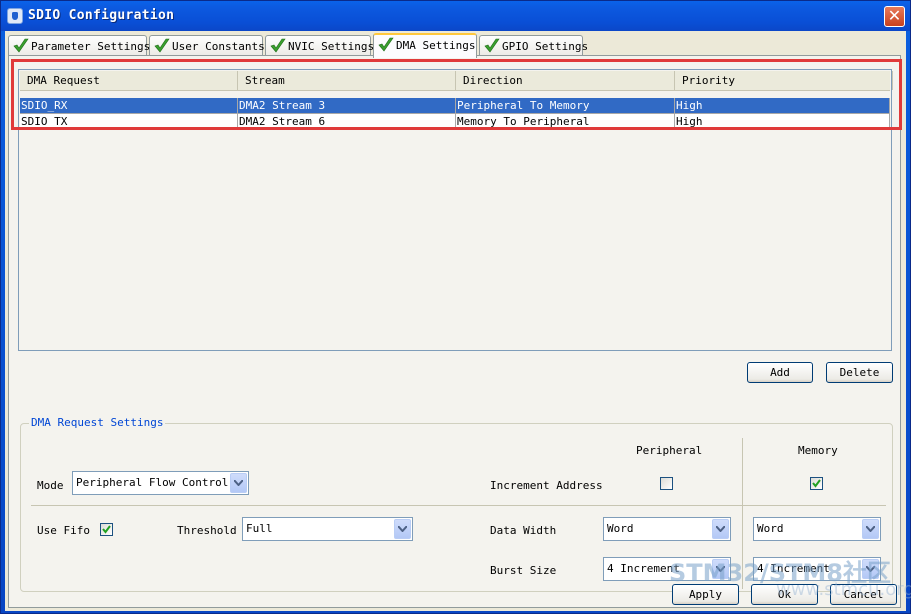 This screenshot has width=911, height=614. What do you see at coordinates (667, 529) in the screenshot?
I see `data-width-peripheral-select: Word` at bounding box center [667, 529].